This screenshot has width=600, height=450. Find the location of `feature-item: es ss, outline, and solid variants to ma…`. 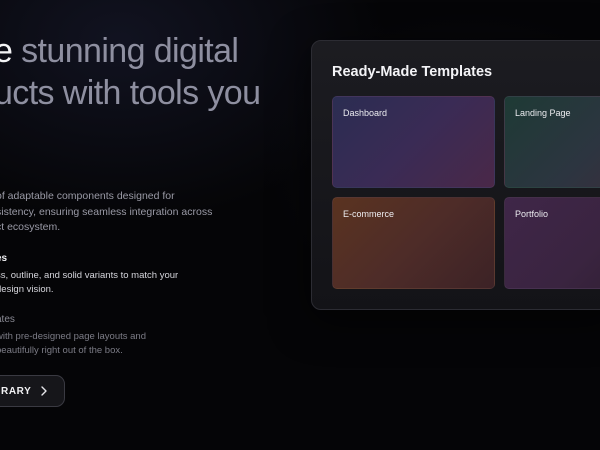

feature-item: es ss, outline, and solid variants to ma… is located at coordinates (89, 274).